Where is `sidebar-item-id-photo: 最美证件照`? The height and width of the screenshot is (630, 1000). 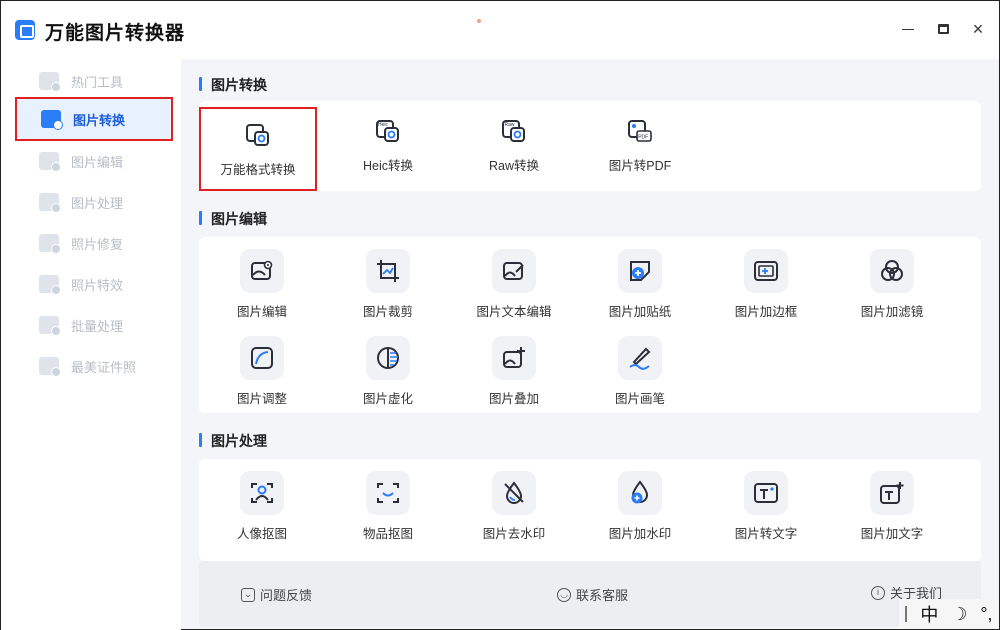 sidebar-item-id-photo: 最美证件照 is located at coordinates (94, 366).